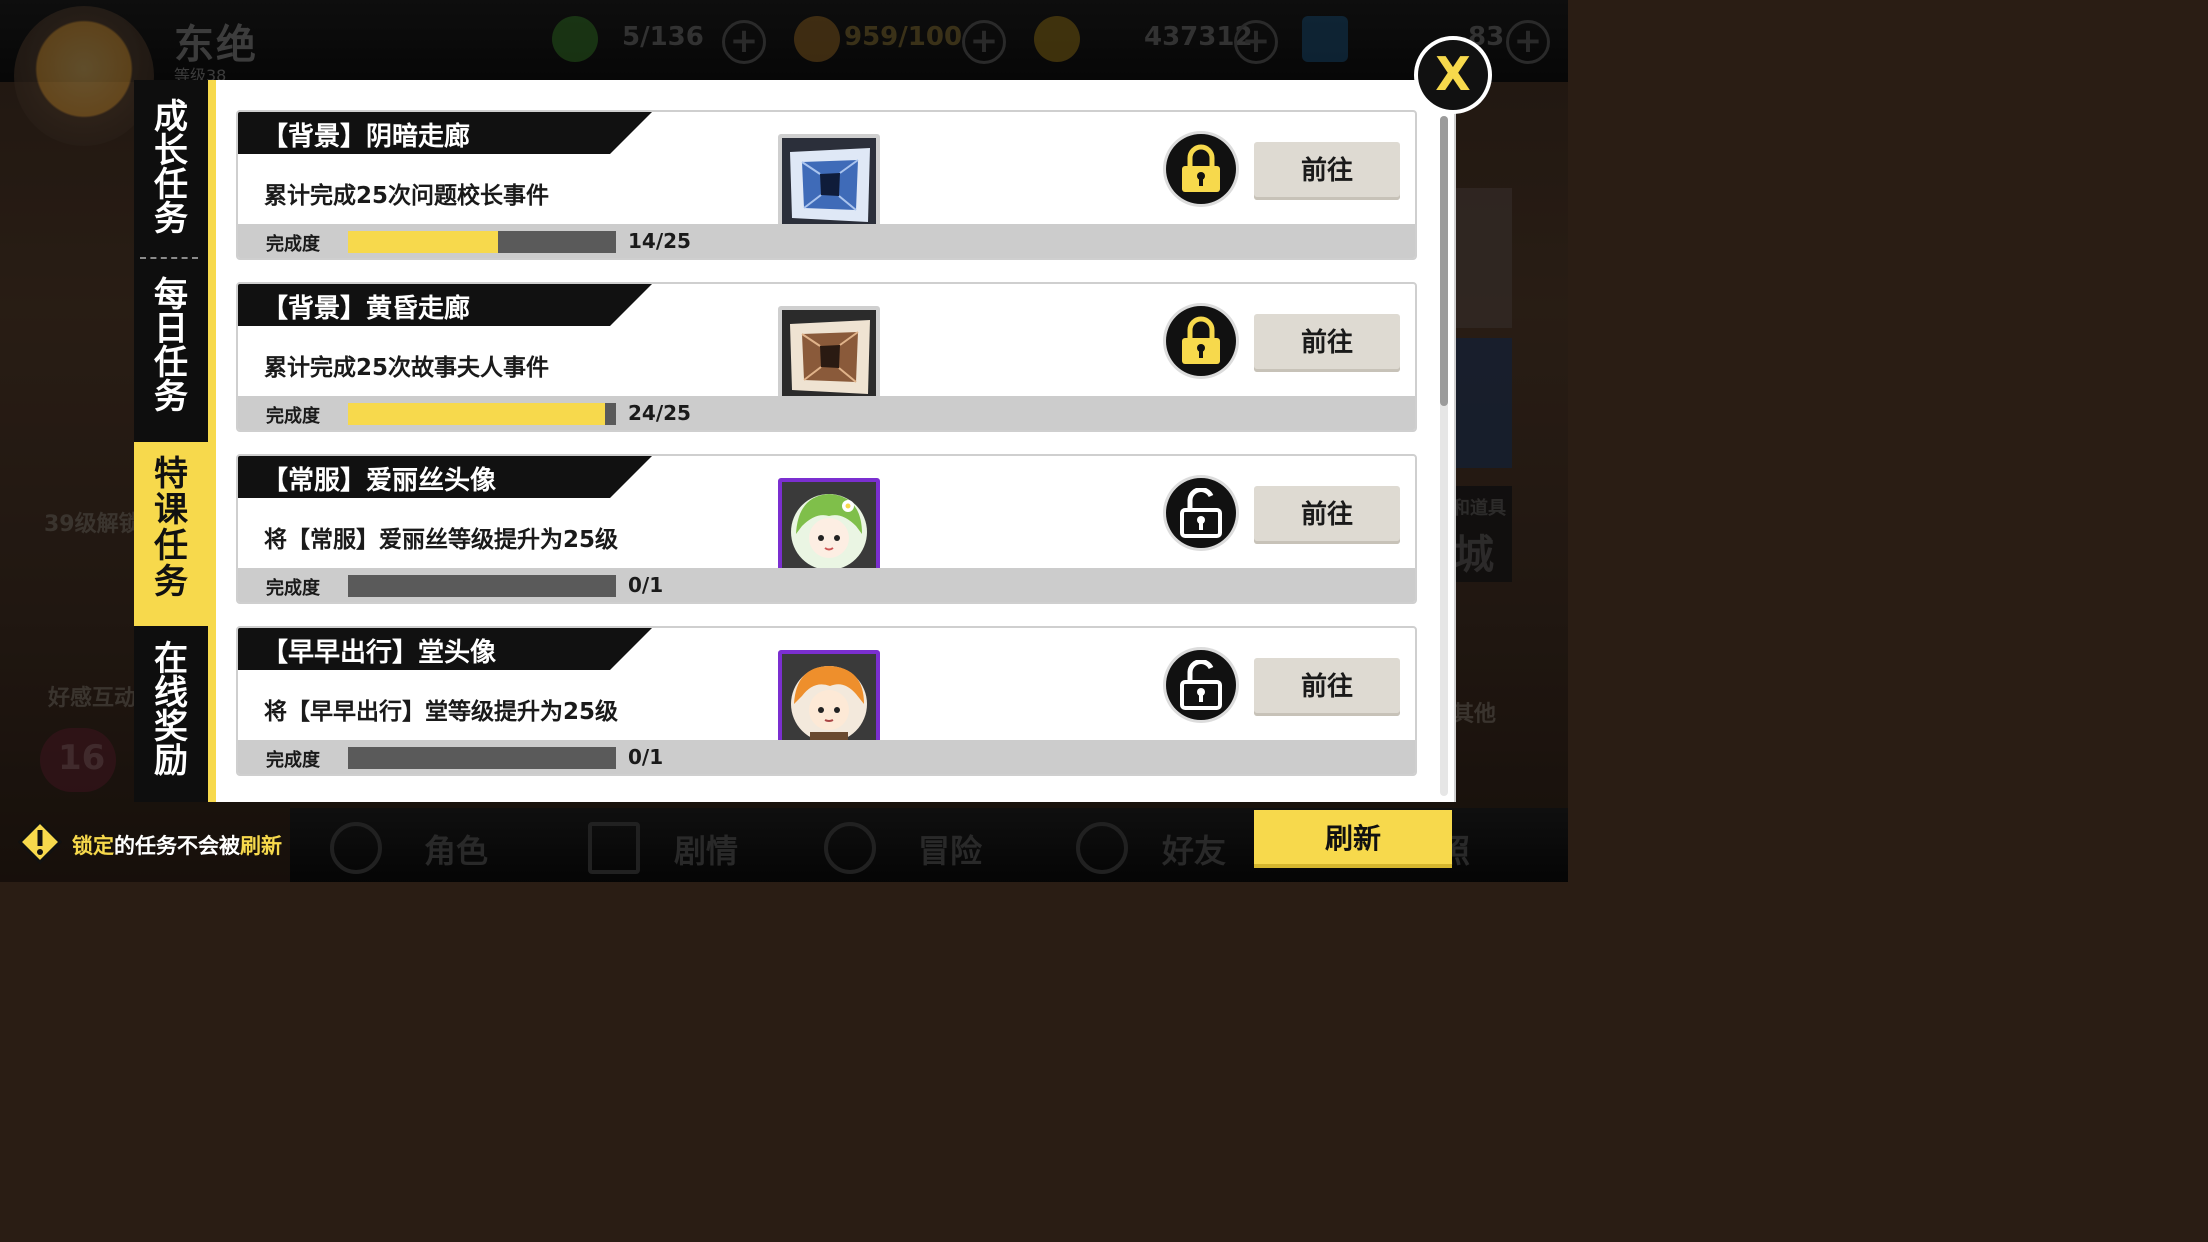  I want to click on task-description: 将【早早出行】堂等级提升为25级, so click(441, 712).